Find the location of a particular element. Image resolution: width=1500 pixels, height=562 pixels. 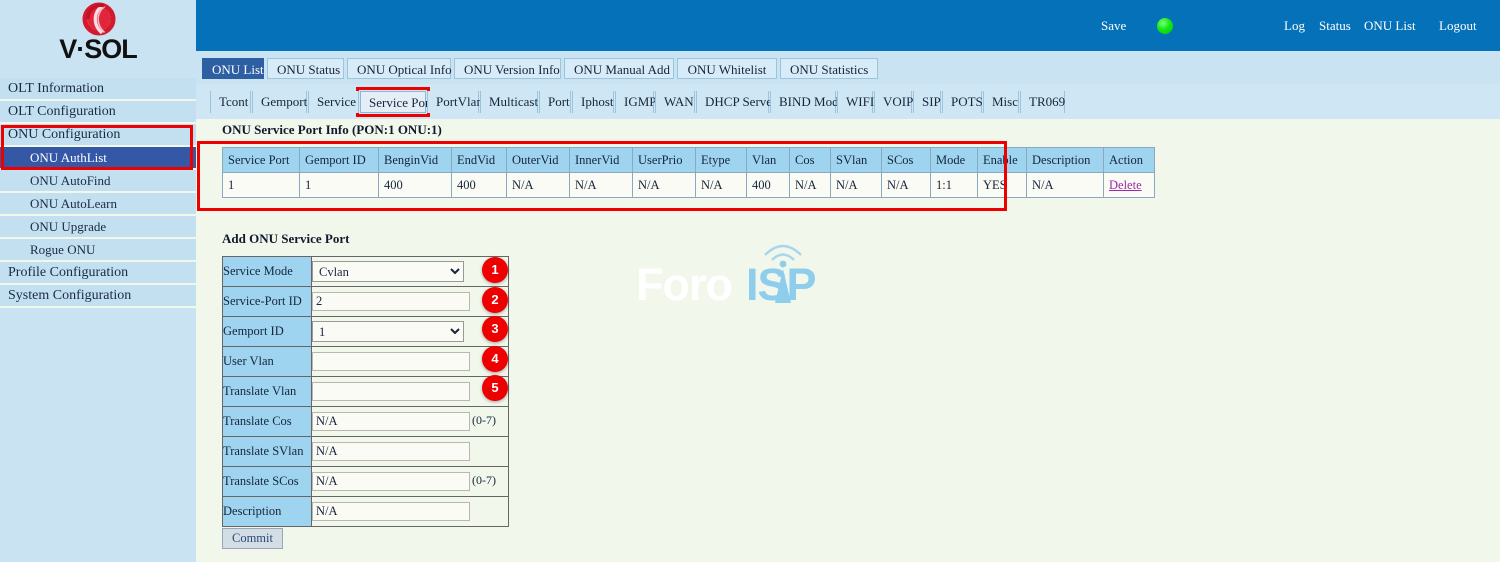

sidebar-item-onu-authlist: ONU AuthList is located at coordinates (98, 158).